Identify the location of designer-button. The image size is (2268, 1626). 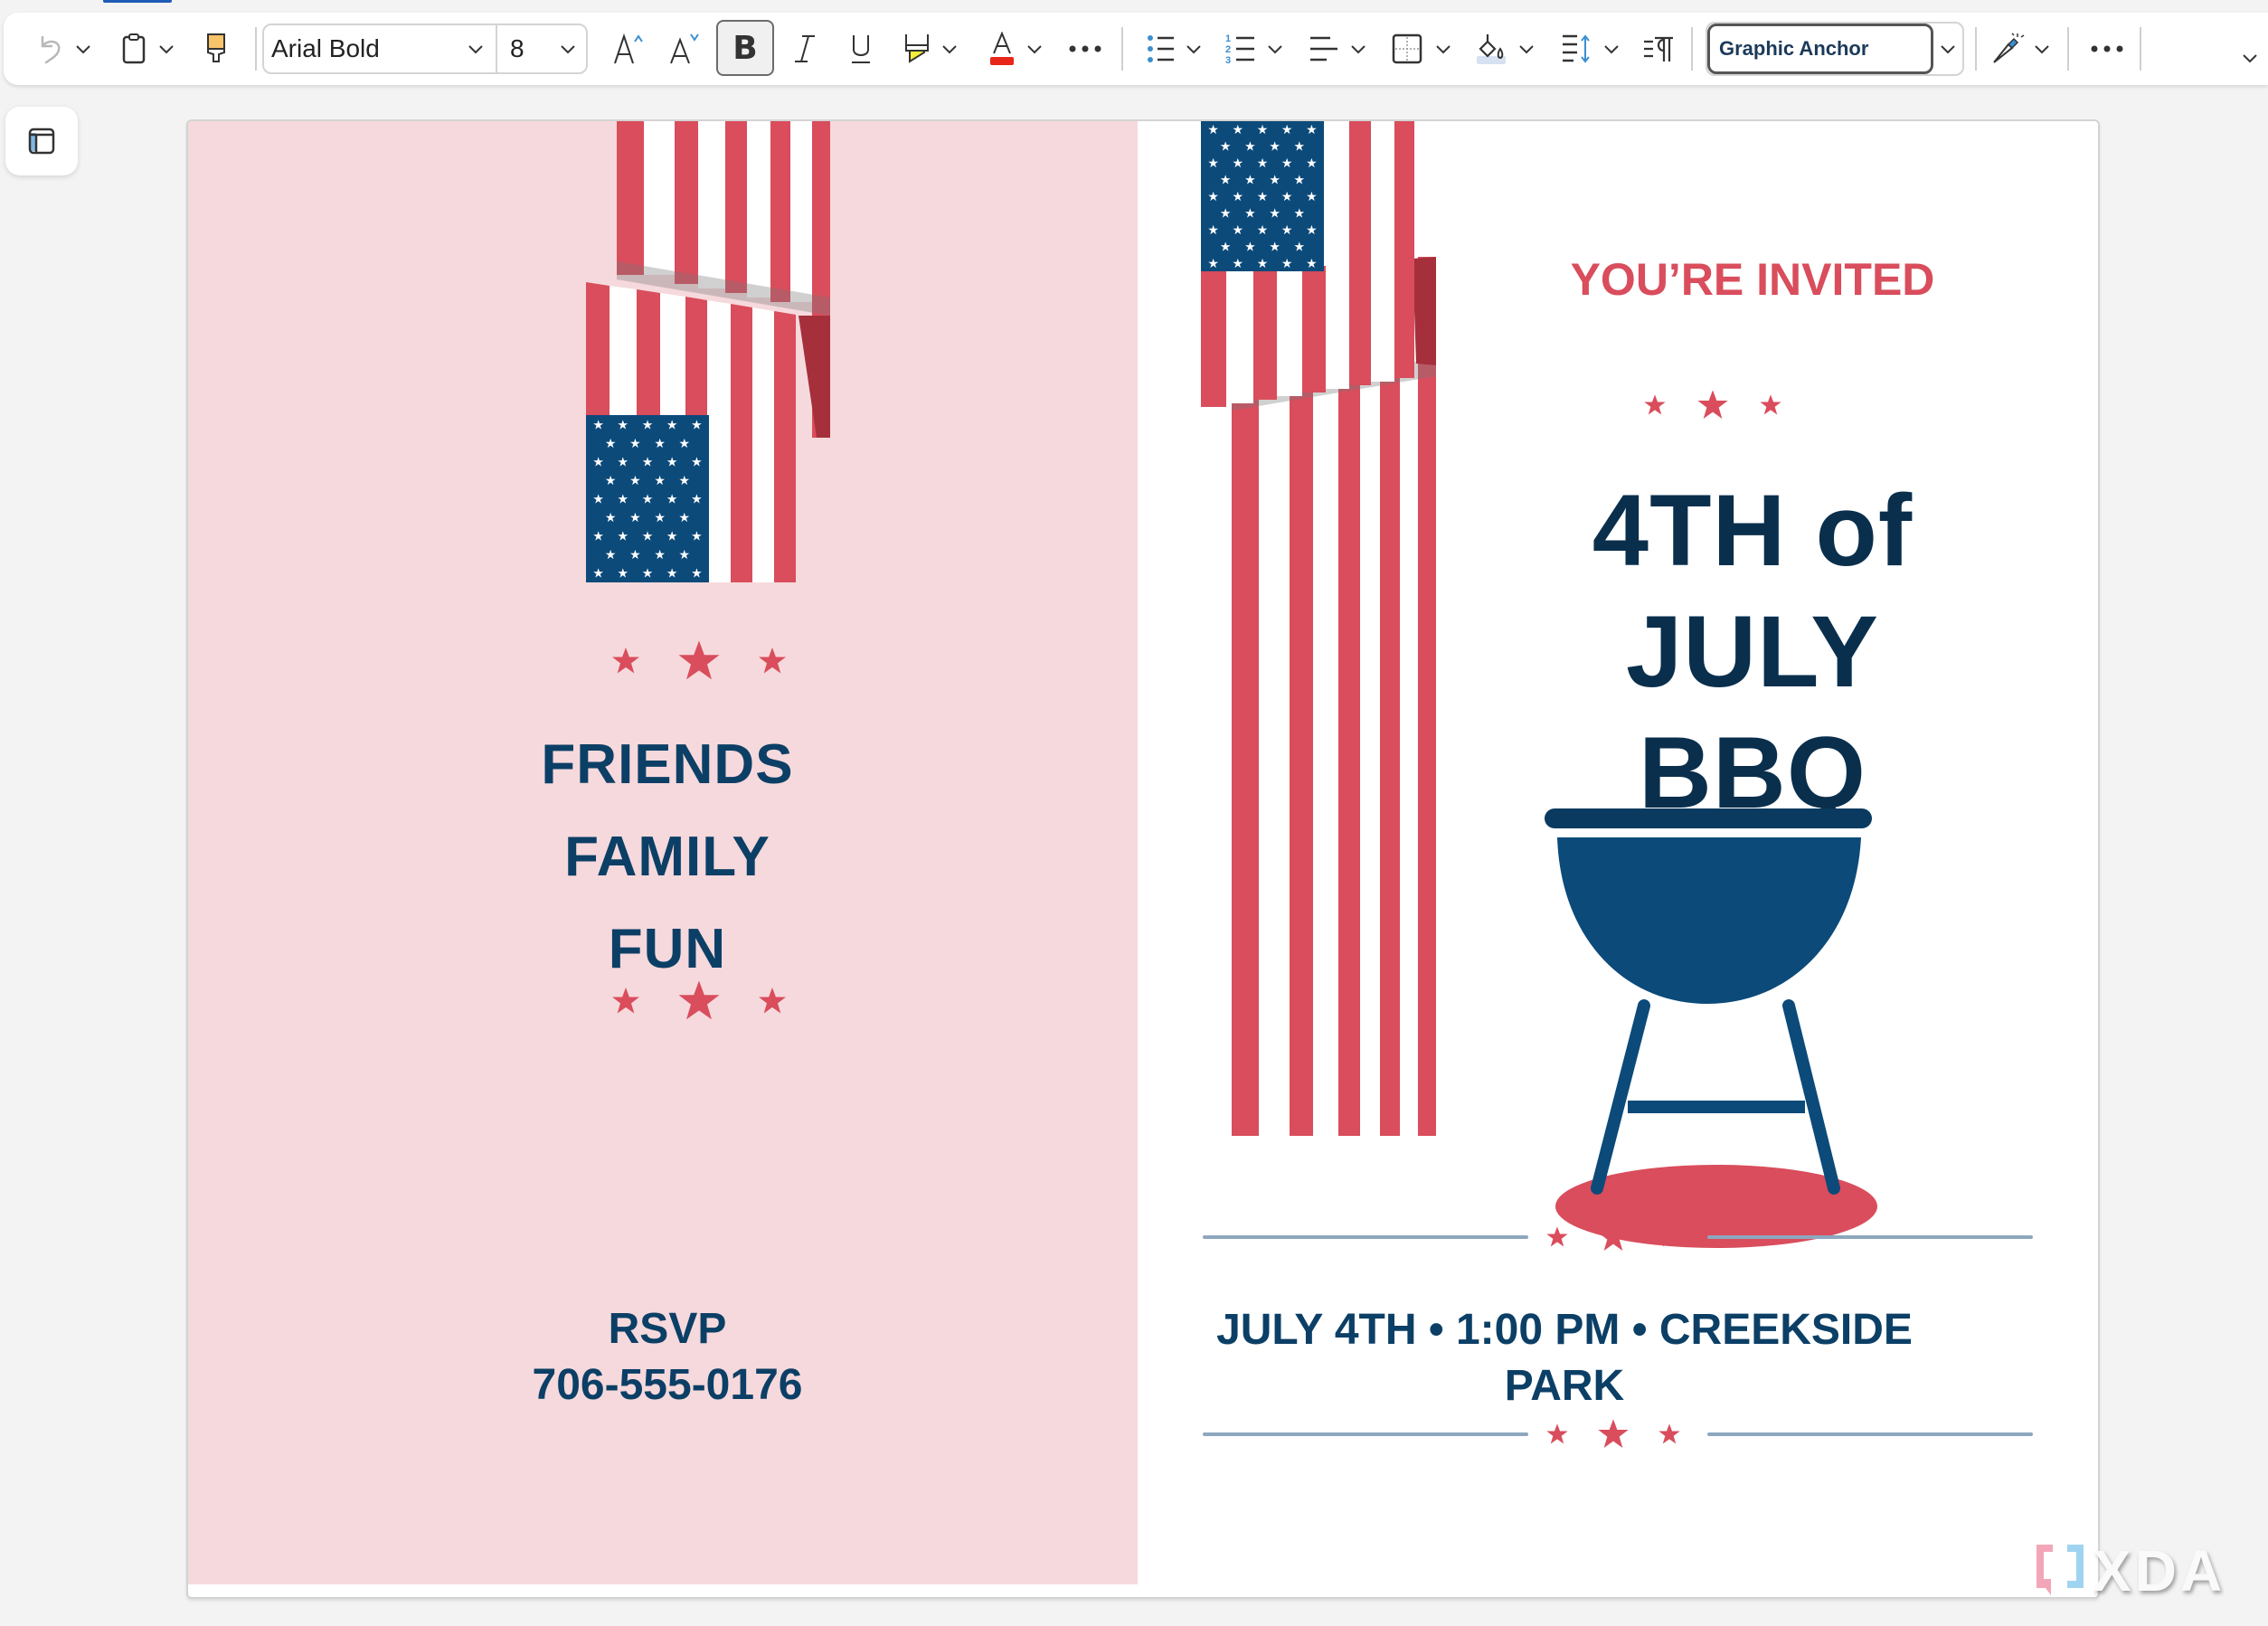
(2007, 49).